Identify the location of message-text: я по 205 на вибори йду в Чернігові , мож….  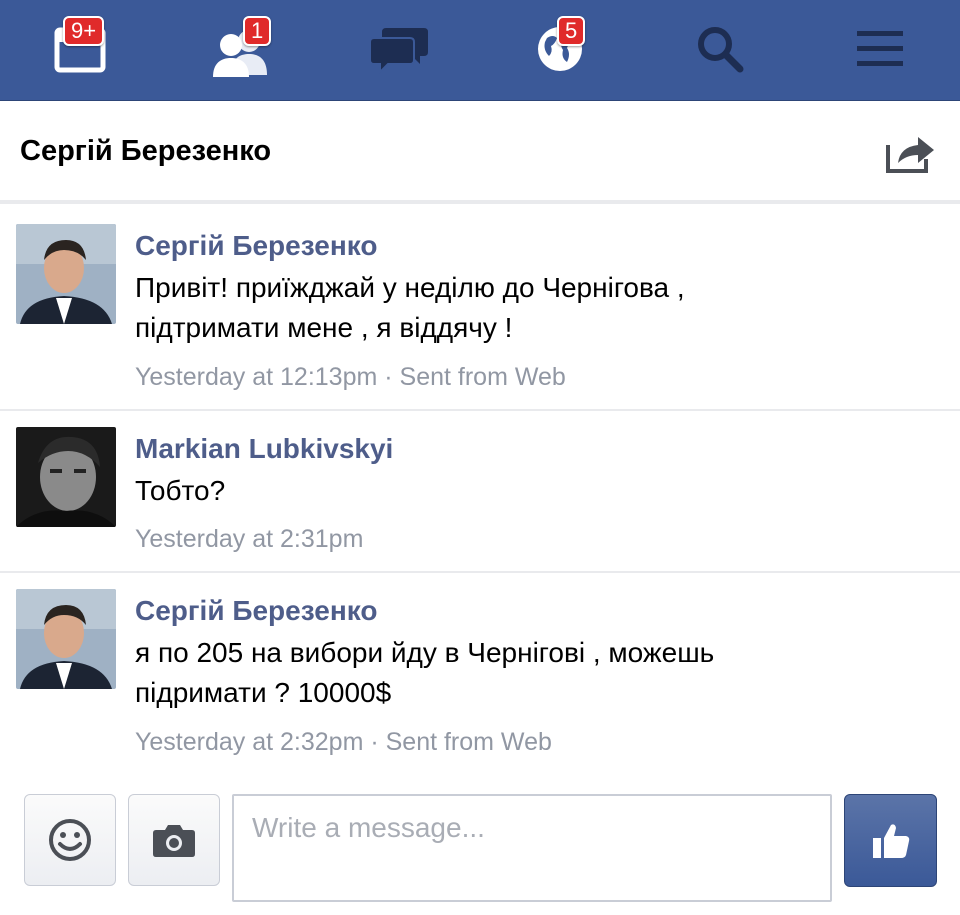
(525, 673).